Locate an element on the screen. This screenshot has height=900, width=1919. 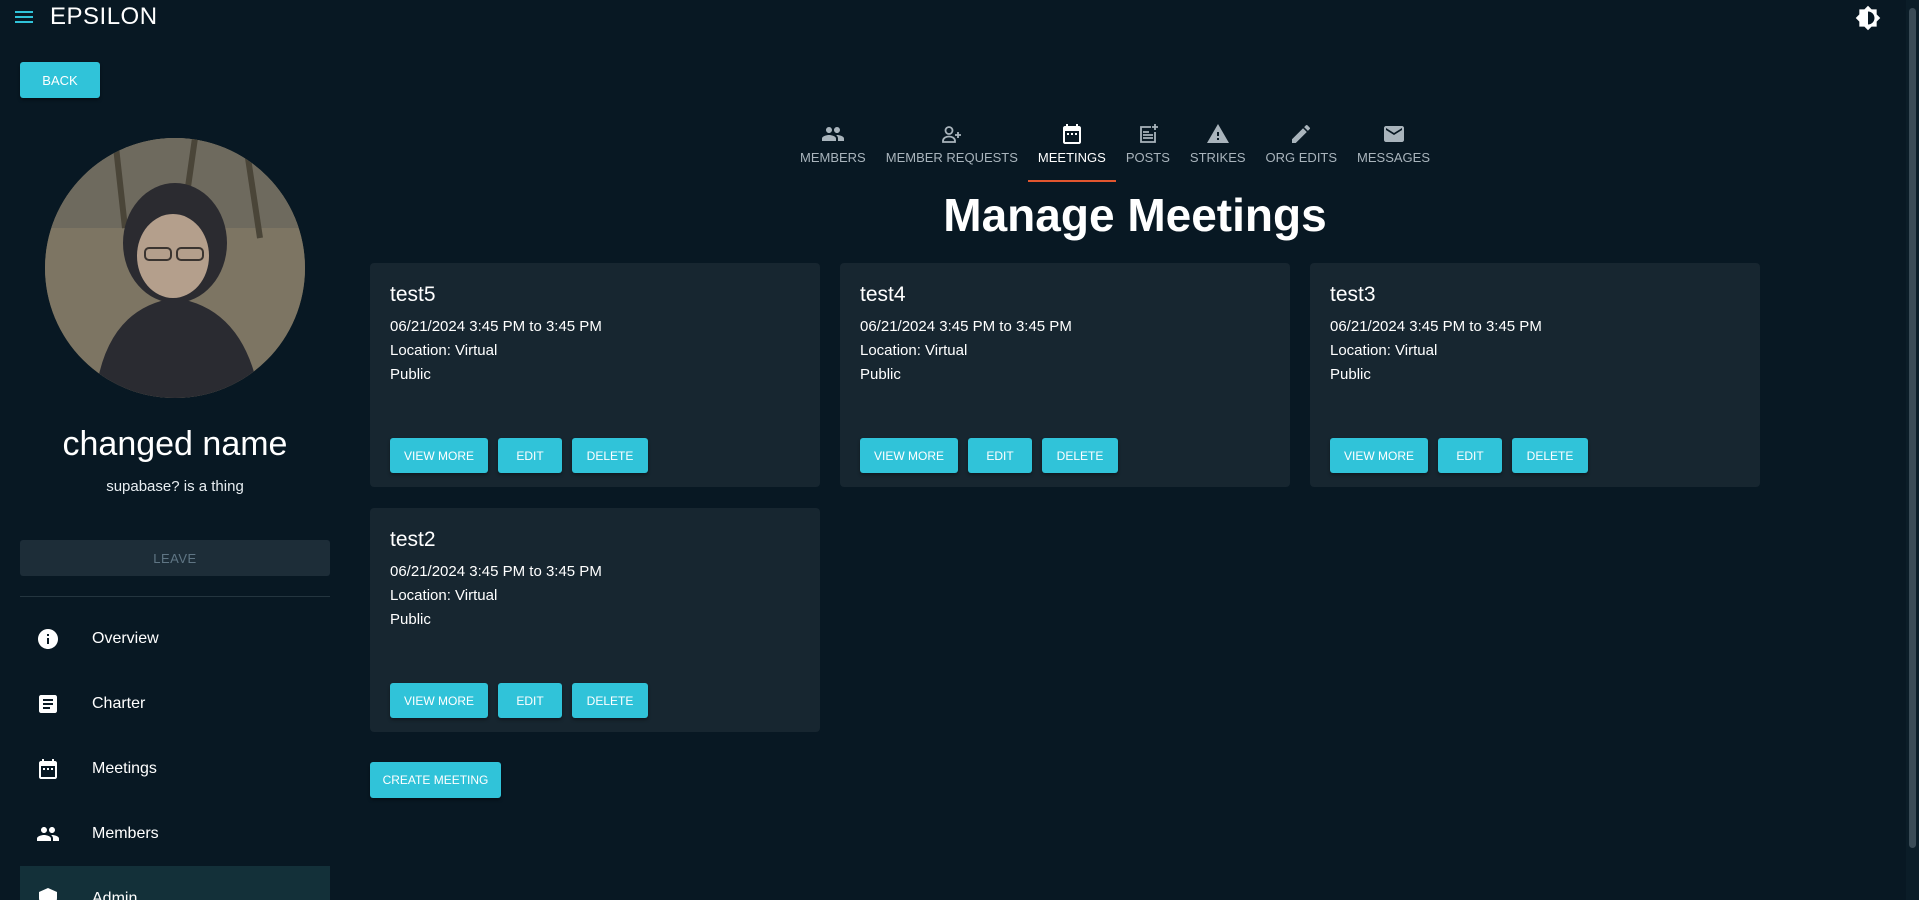
tab-member-requests: MEMBER REQUESTS is located at coordinates (952, 149).